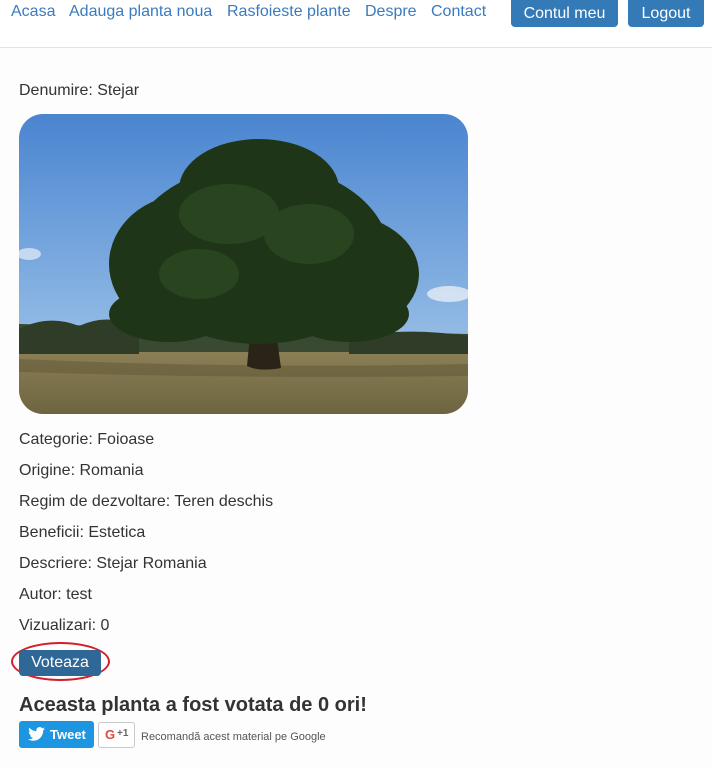 Image resolution: width=712 pixels, height=768 pixels. I want to click on tweet-button: Tweet, so click(56, 734).